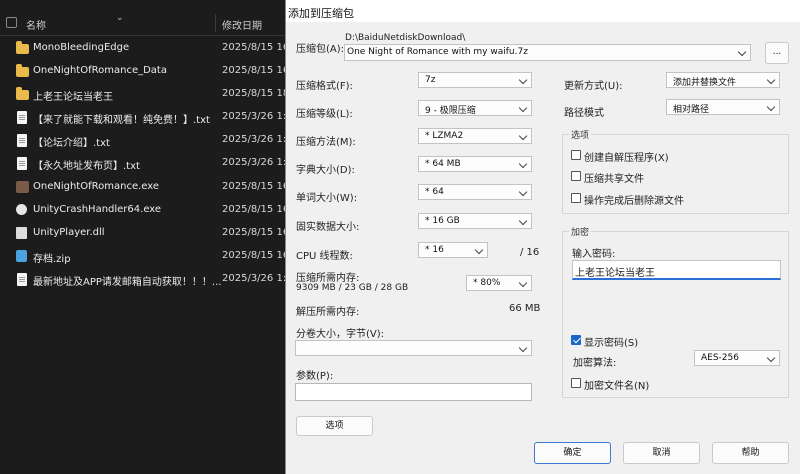 This screenshot has height=474, width=800. Describe the element at coordinates (475, 221) in the screenshot. I see `solid-size-combo: * 16 GB` at that location.